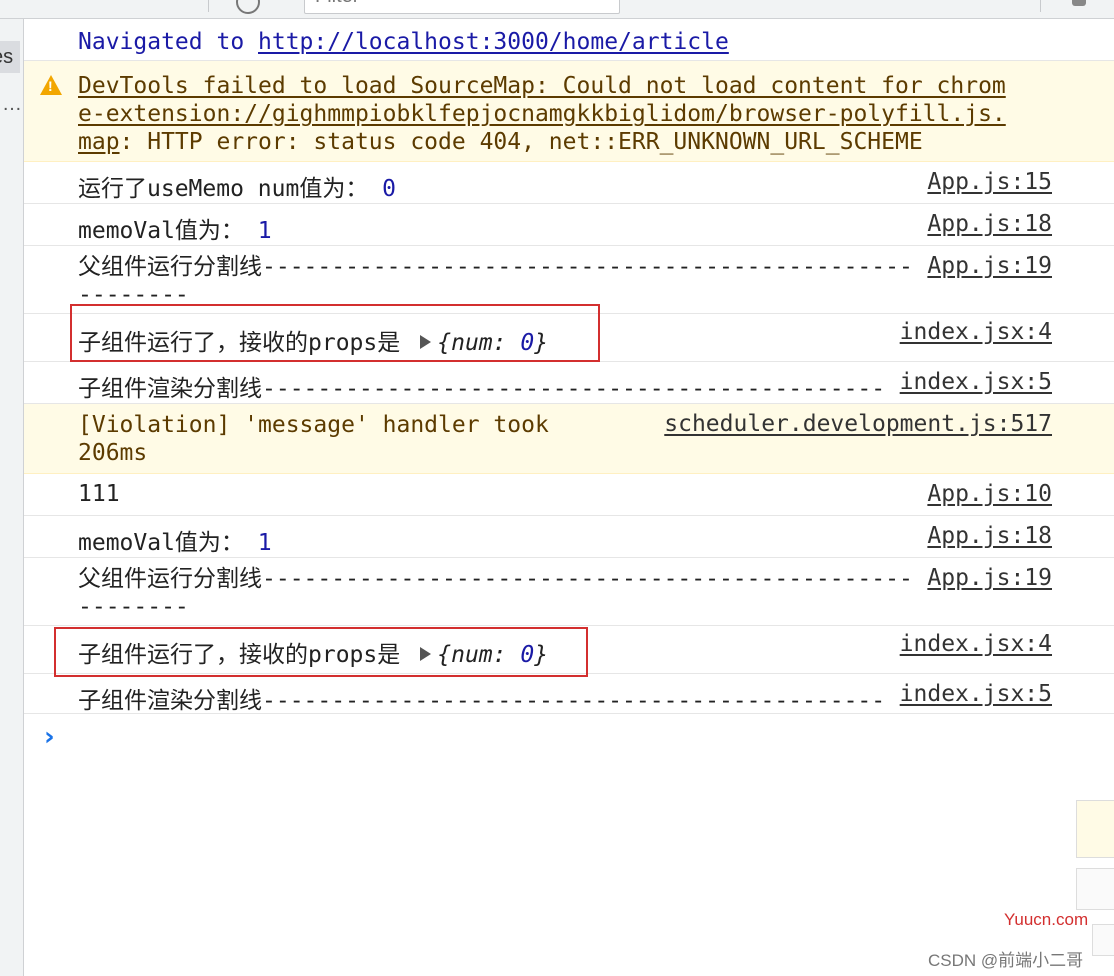  What do you see at coordinates (858, 424) in the screenshot?
I see `source-link: scheduler.development.js:517` at bounding box center [858, 424].